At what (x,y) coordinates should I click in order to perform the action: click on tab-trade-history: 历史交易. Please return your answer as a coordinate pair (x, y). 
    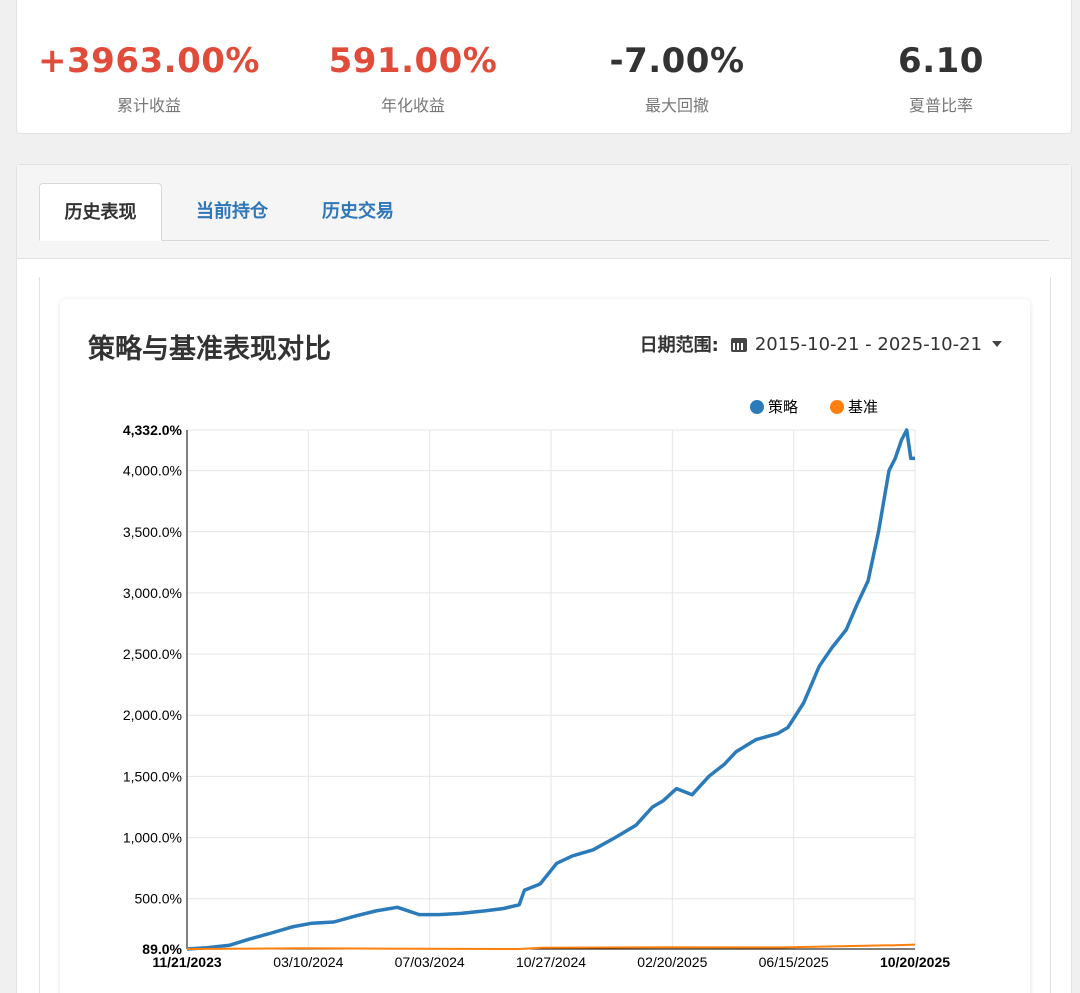
    Looking at the image, I should click on (358, 212).